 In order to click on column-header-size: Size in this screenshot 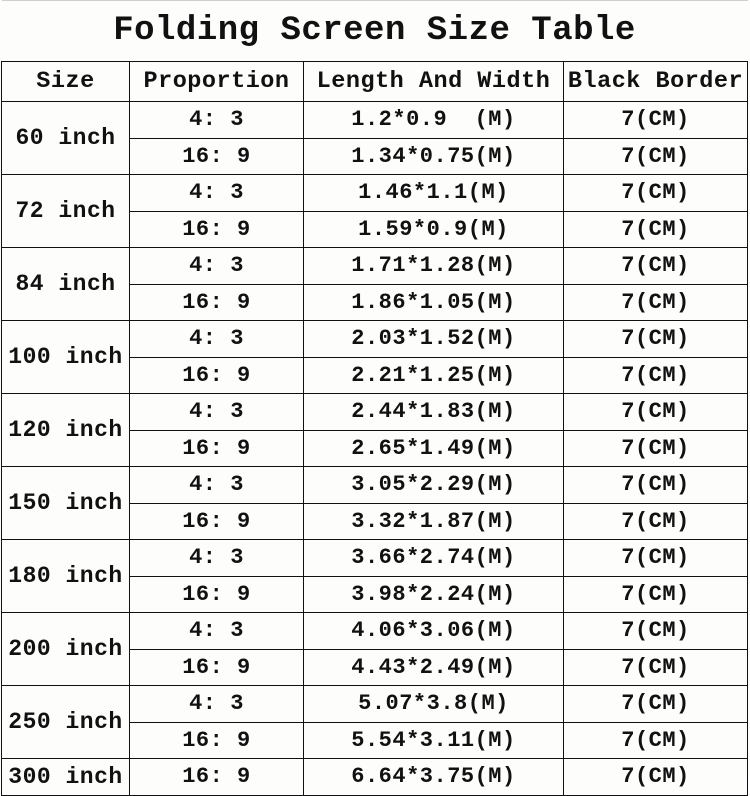, I will do `click(65, 81)`.